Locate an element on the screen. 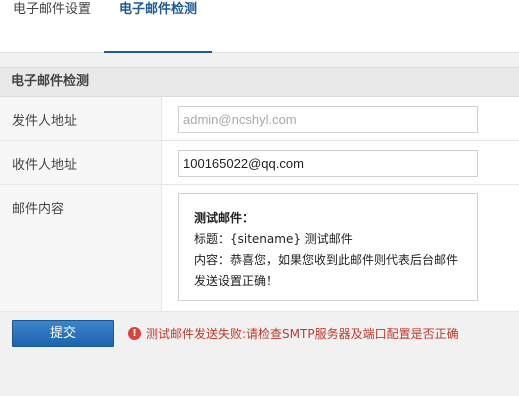  recipient-row: 收件人地址 is located at coordinates (259, 163).